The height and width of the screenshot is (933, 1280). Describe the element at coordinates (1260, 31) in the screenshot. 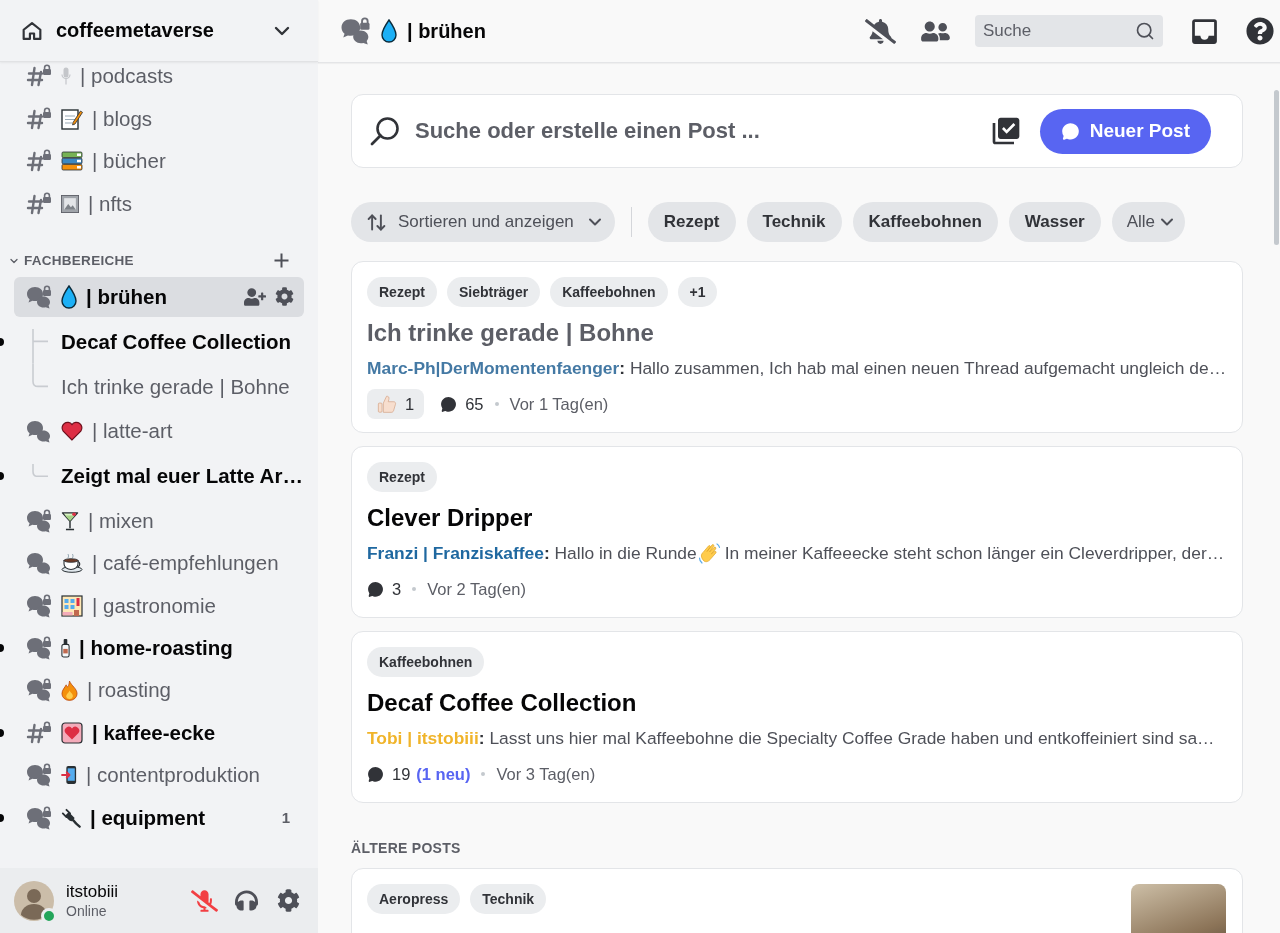

I see `help-icon` at that location.